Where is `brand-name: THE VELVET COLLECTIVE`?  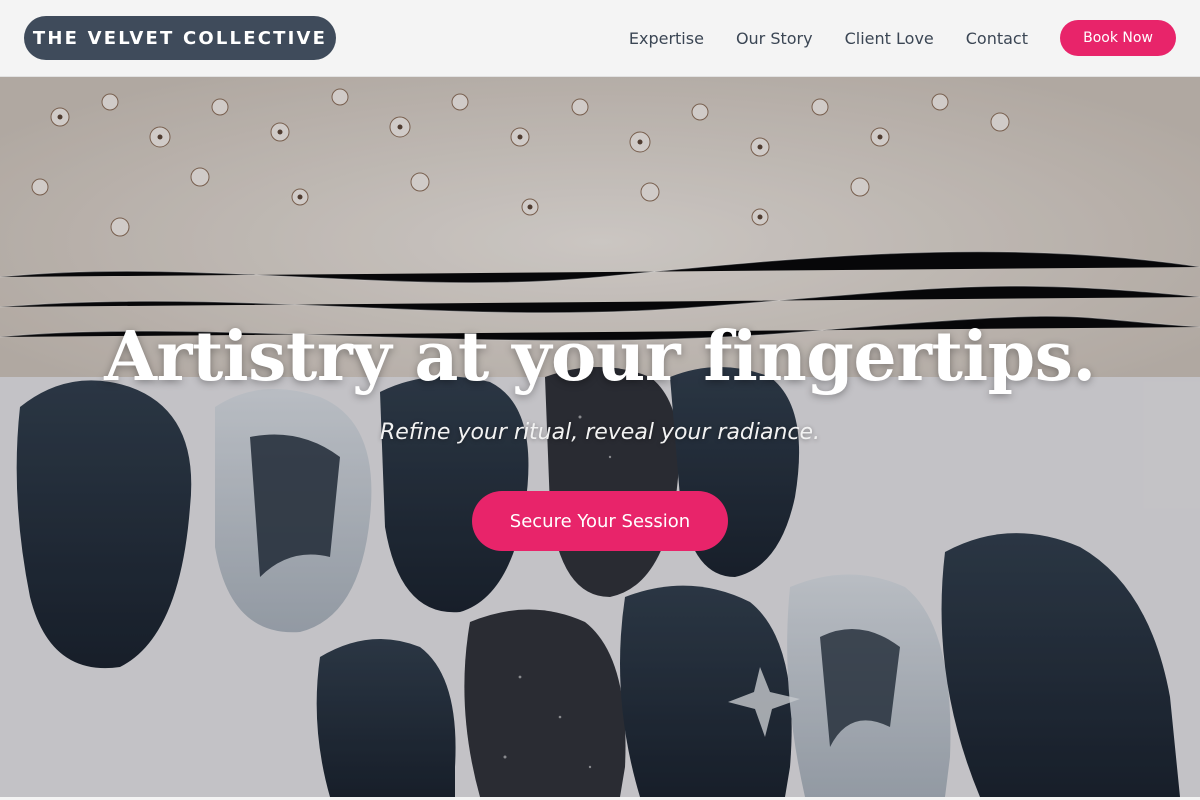
brand-name: THE VELVET COLLECTIVE is located at coordinates (180, 38).